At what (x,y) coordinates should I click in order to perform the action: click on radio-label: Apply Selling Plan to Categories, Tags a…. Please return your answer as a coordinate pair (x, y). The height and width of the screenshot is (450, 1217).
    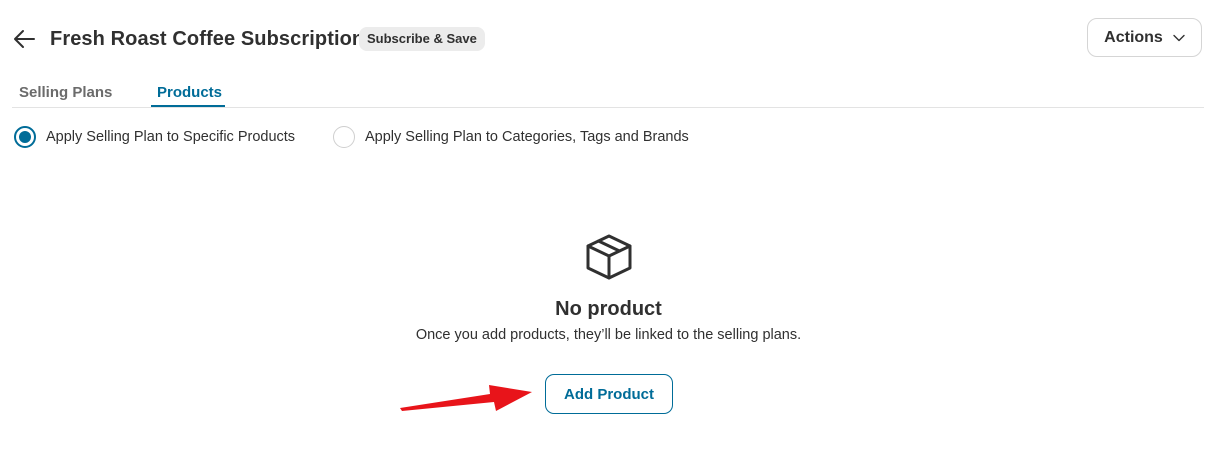
    Looking at the image, I should click on (527, 137).